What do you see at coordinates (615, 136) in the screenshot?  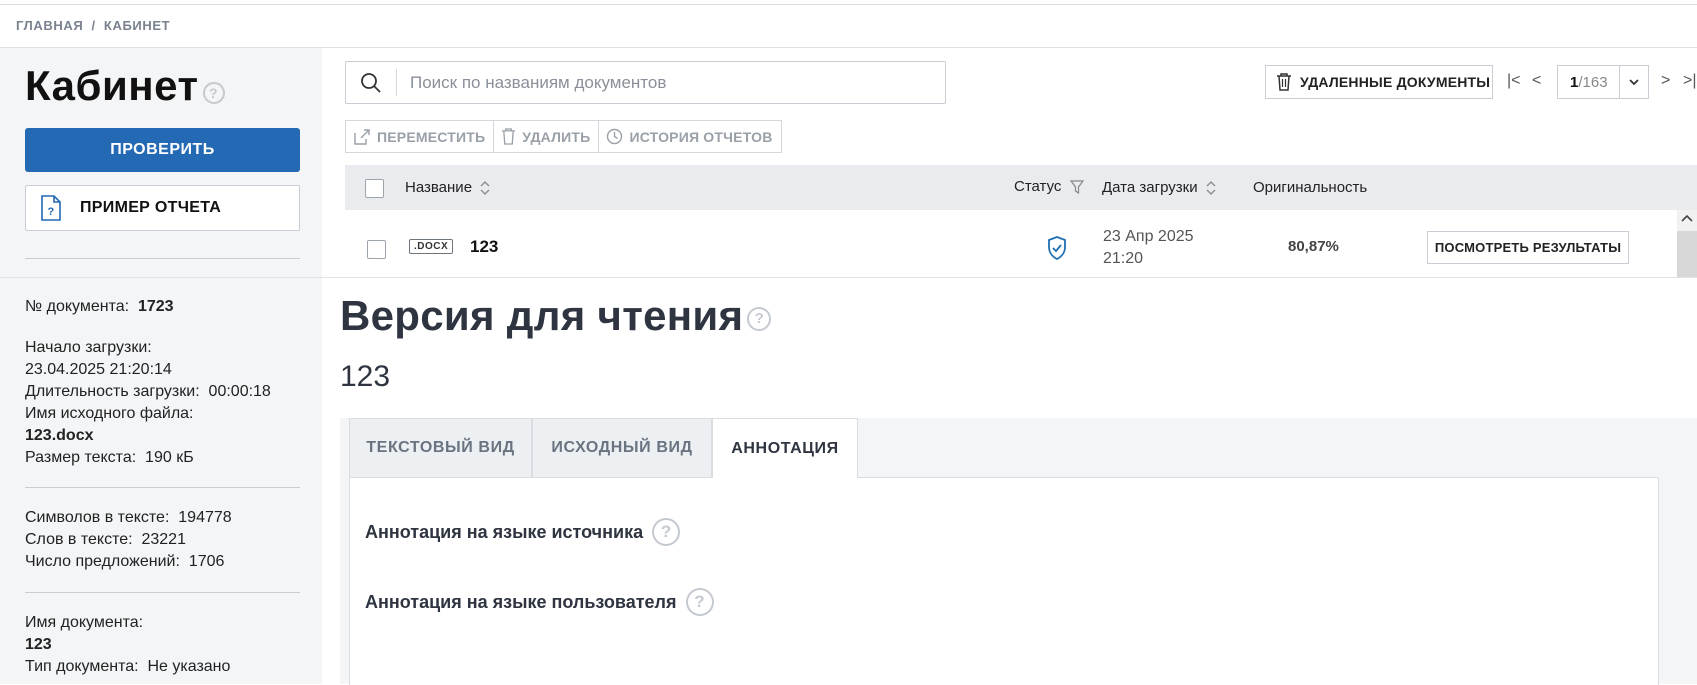 I see `history-icon` at bounding box center [615, 136].